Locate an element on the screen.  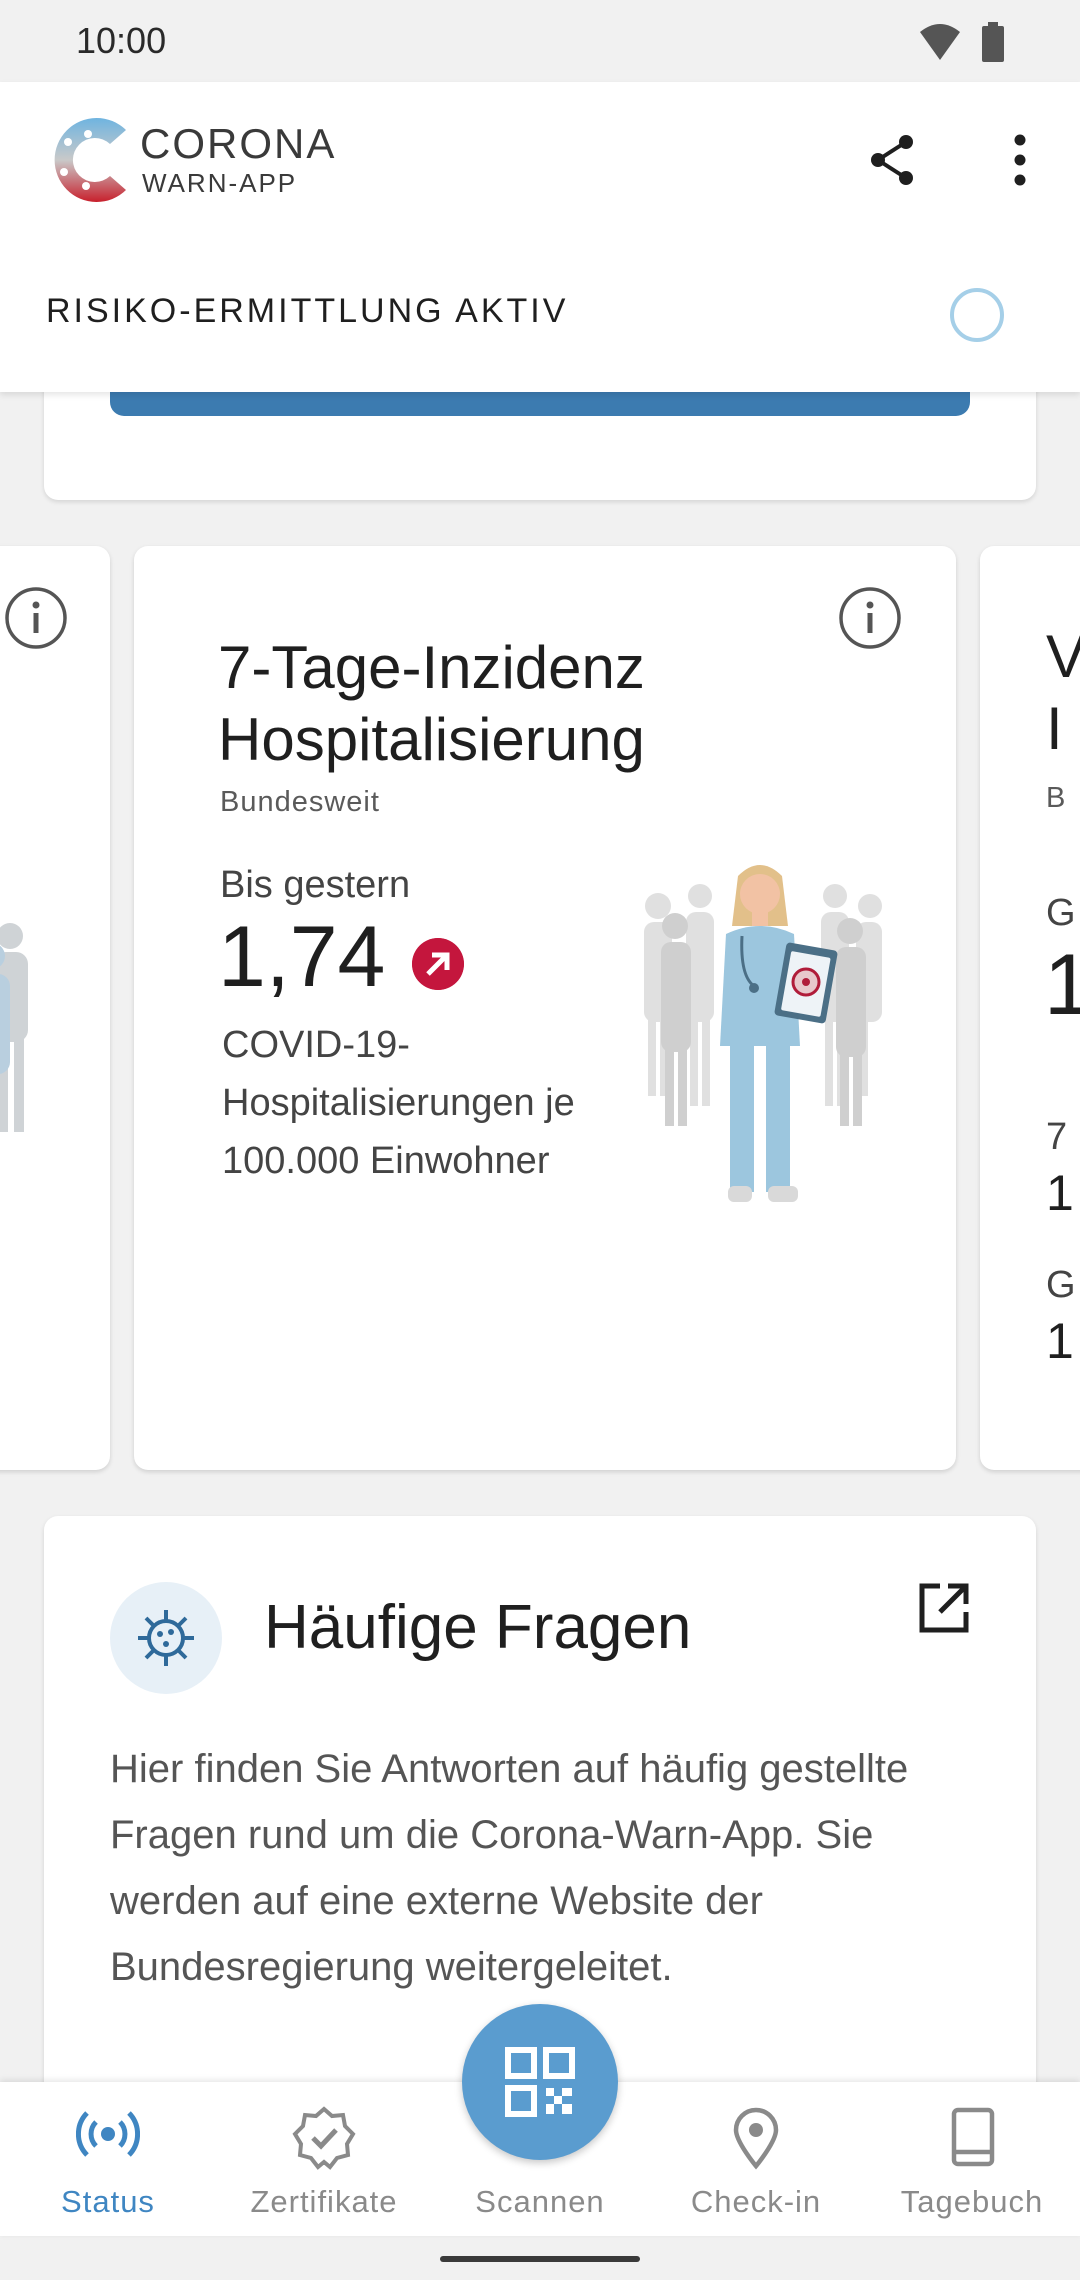
nav-label-tagebuch: Tagebuch is located at coordinates (972, 2201).